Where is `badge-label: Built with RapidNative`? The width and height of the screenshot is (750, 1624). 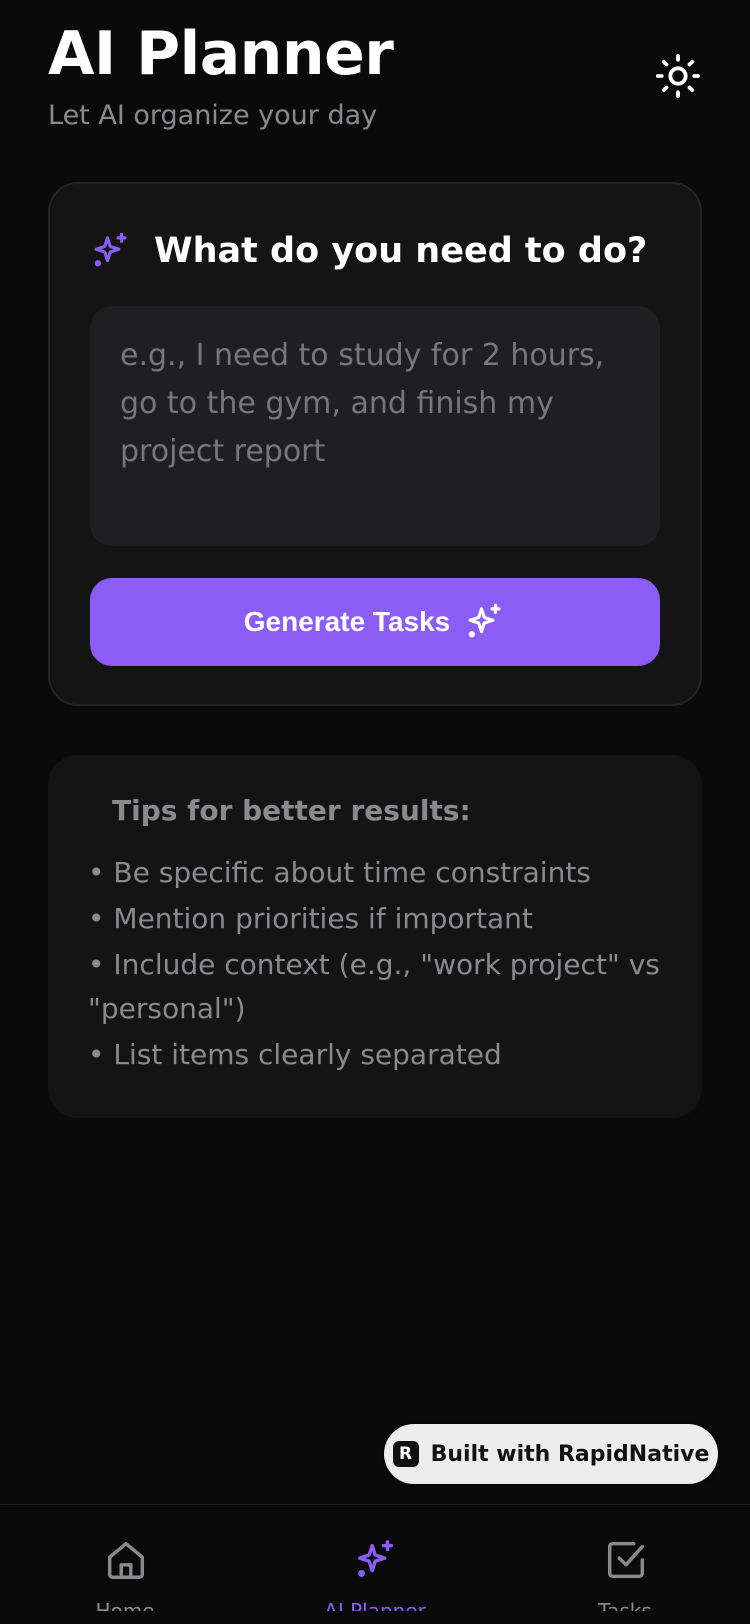
badge-label: Built with RapidNative is located at coordinates (570, 1454).